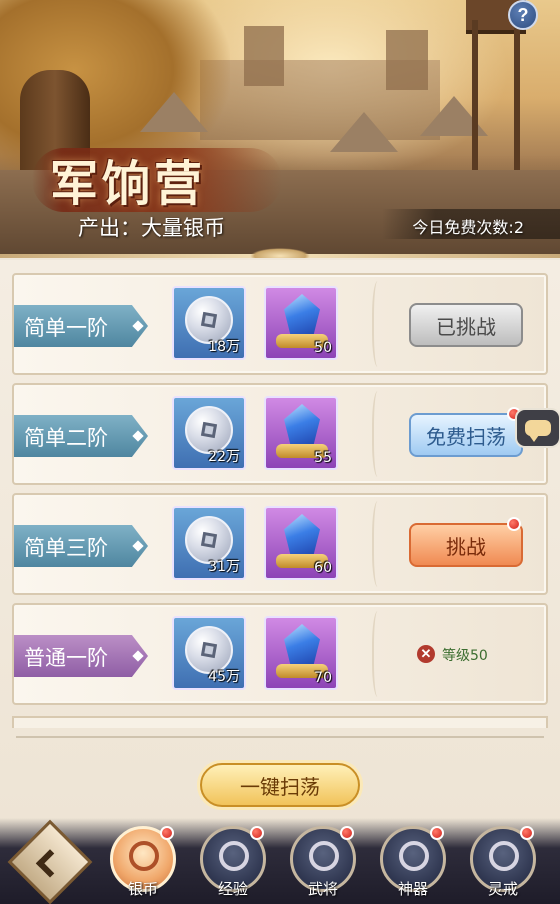 The width and height of the screenshot is (560, 904). Describe the element at coordinates (407, 60) in the screenshot. I see `fortress-tower-right` at that location.